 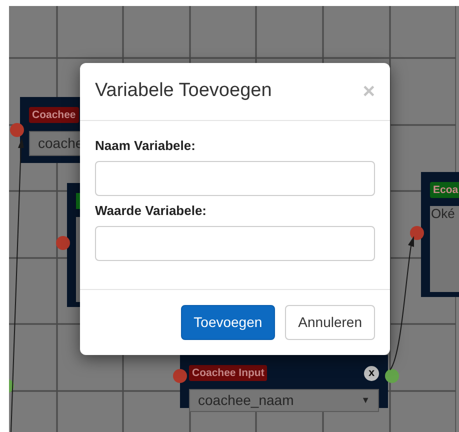 I want to click on select-field: coachee_naam ▼, so click(x=284, y=400).